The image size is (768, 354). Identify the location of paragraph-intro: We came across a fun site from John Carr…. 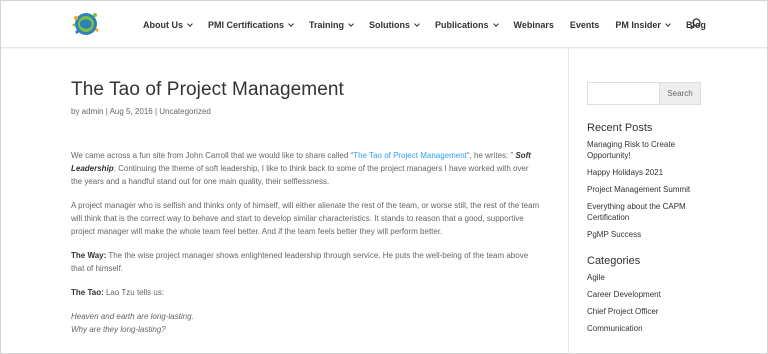
(301, 168).